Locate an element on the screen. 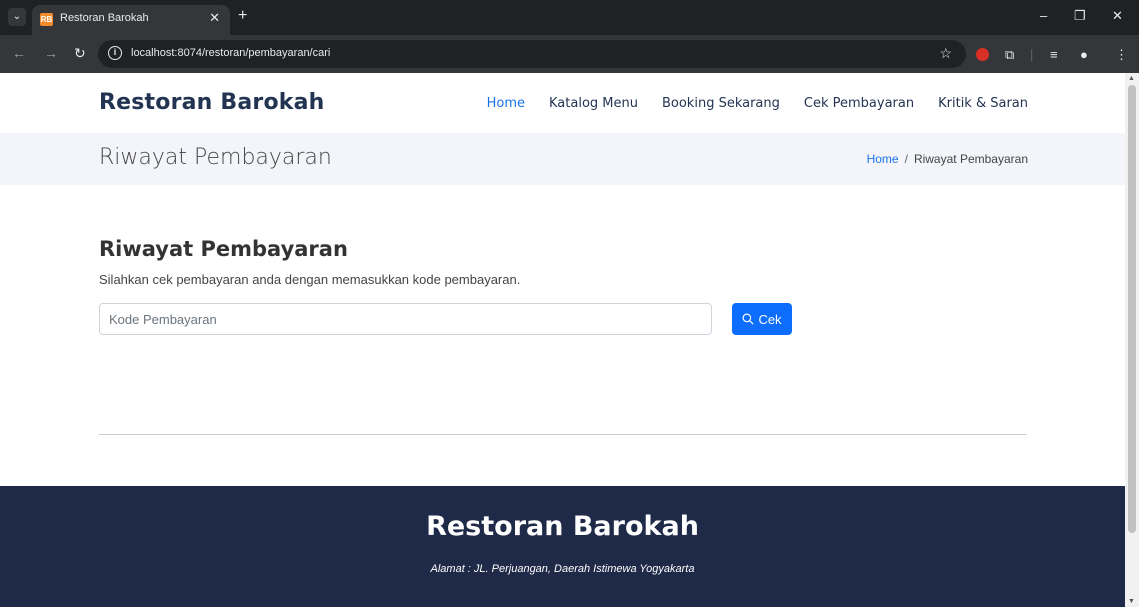 This screenshot has height=607, width=1139. site-brand: Restoran Barokah is located at coordinates (212, 102).